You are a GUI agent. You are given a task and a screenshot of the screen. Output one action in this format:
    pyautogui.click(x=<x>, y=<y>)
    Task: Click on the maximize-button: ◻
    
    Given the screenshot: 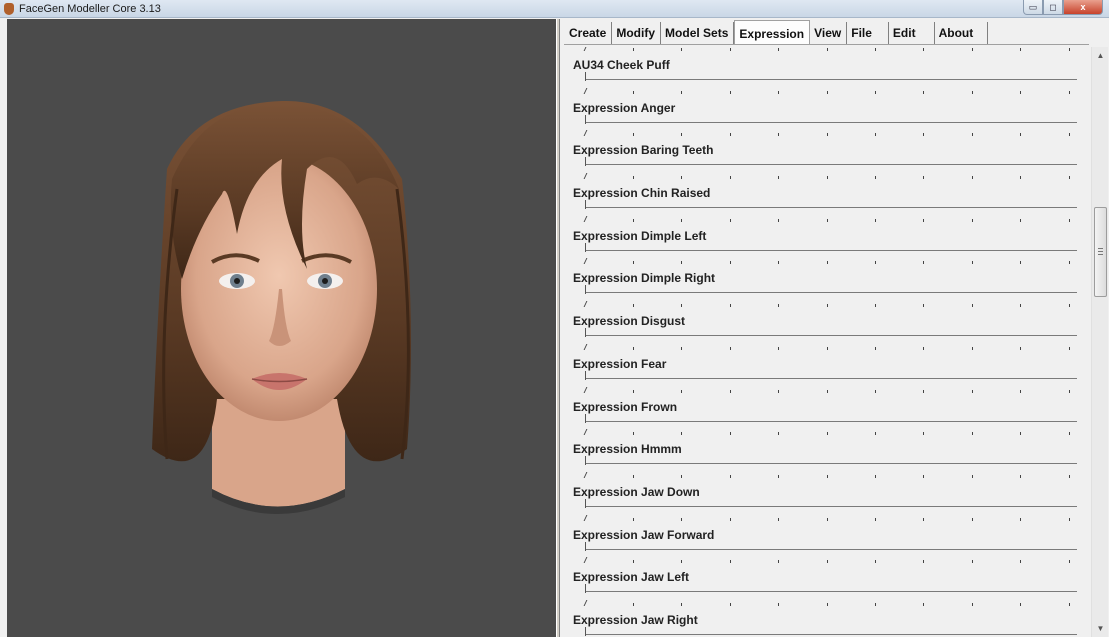 What is the action you would take?
    pyautogui.click(x=1053, y=7)
    